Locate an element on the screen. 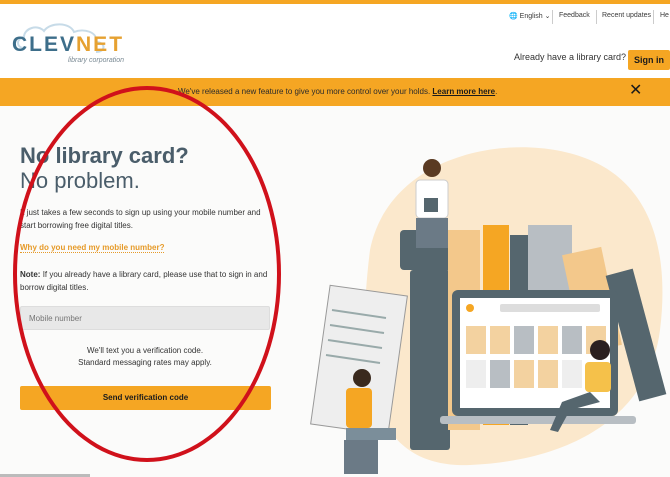  stool is located at coordinates (361, 457).